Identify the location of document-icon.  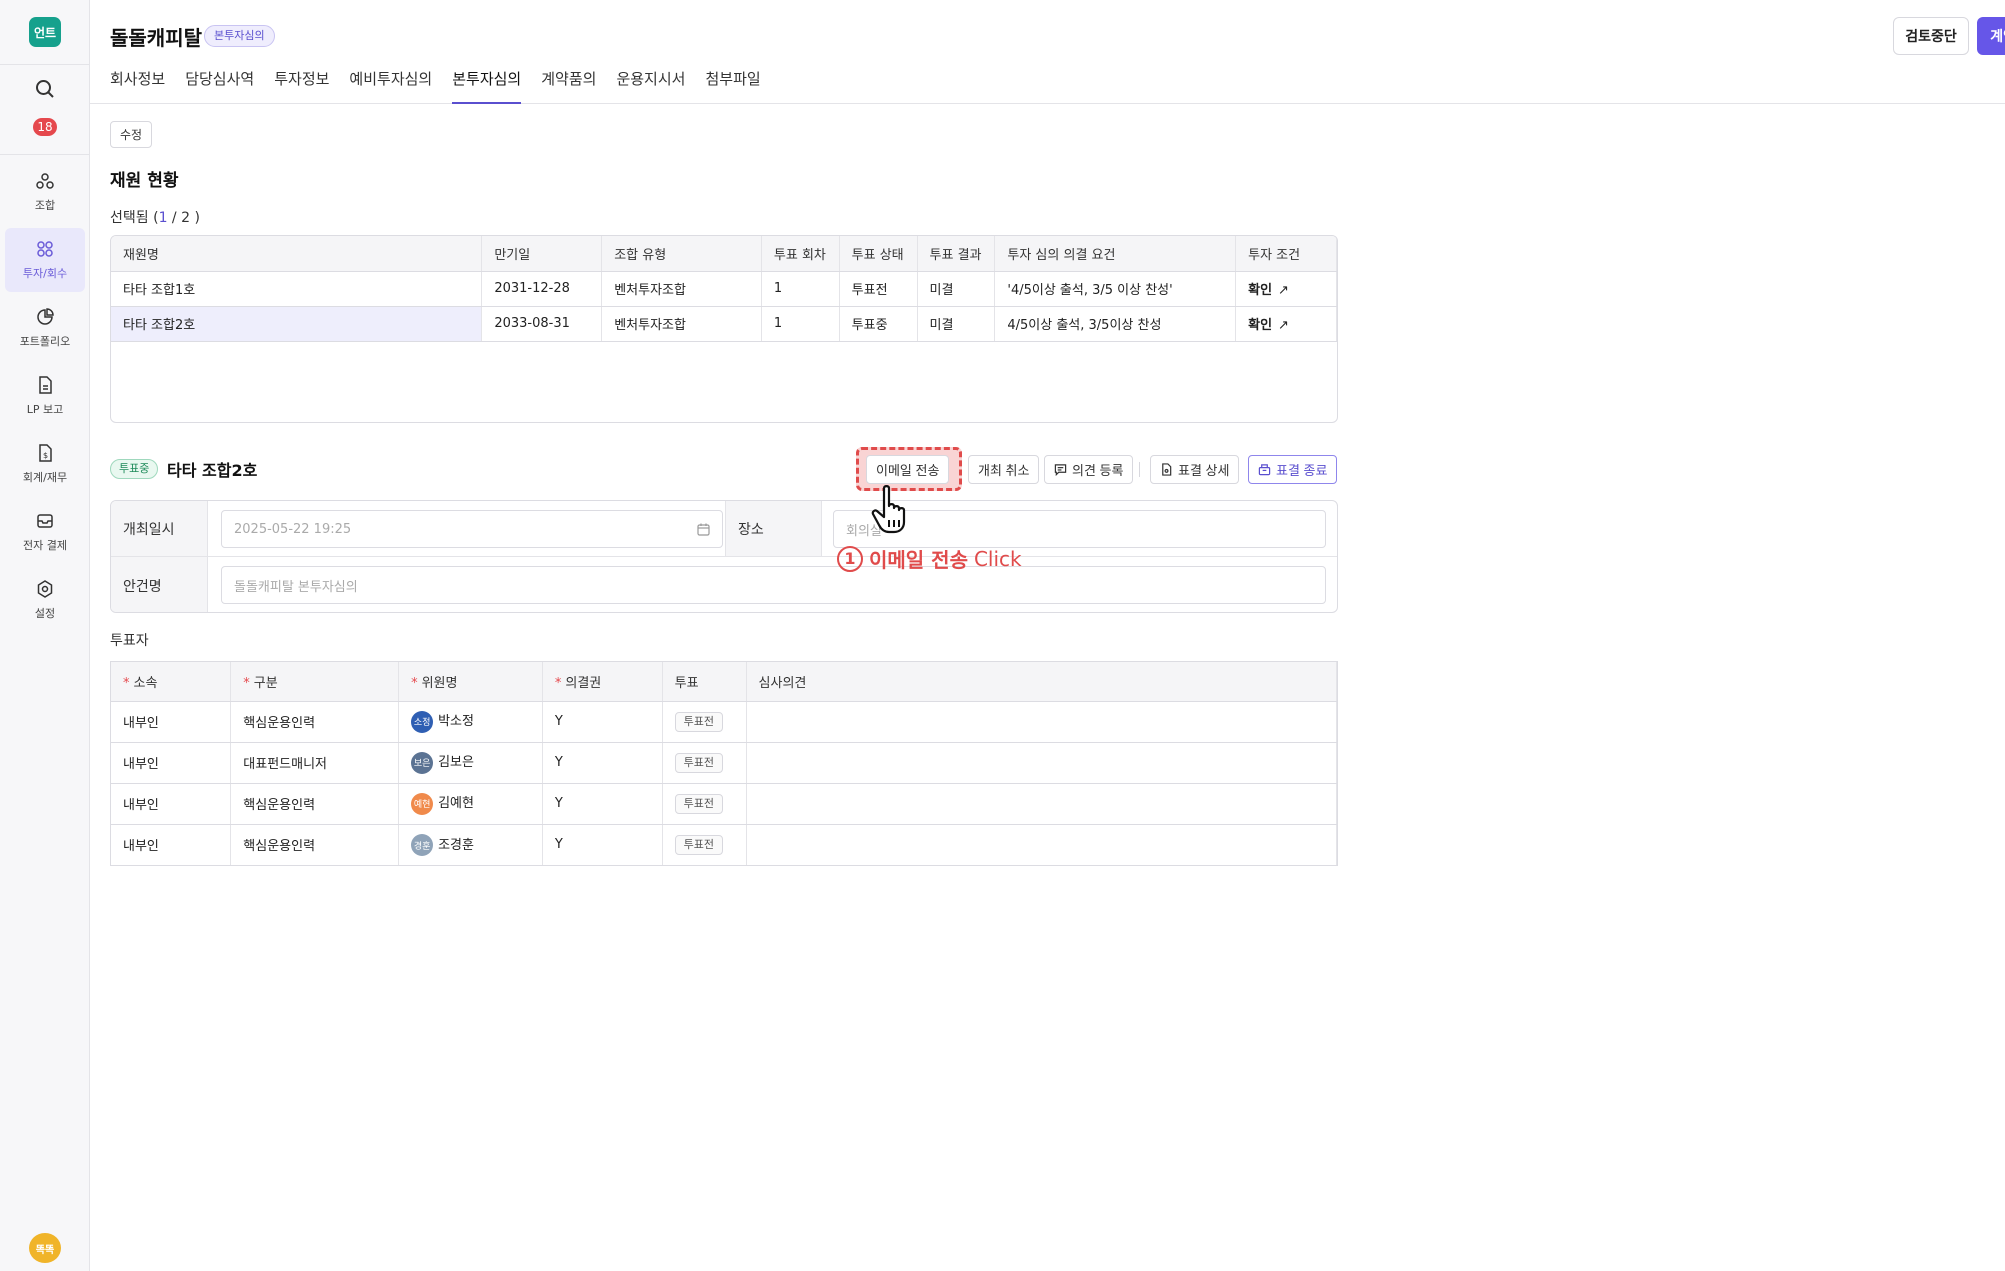
(1167, 469).